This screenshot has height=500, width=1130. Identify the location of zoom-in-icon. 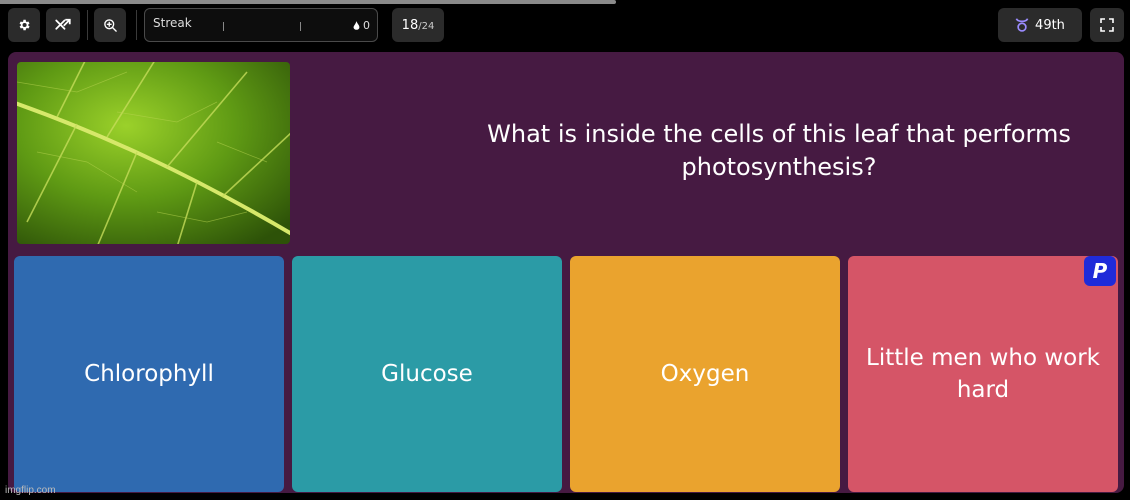
(110, 25).